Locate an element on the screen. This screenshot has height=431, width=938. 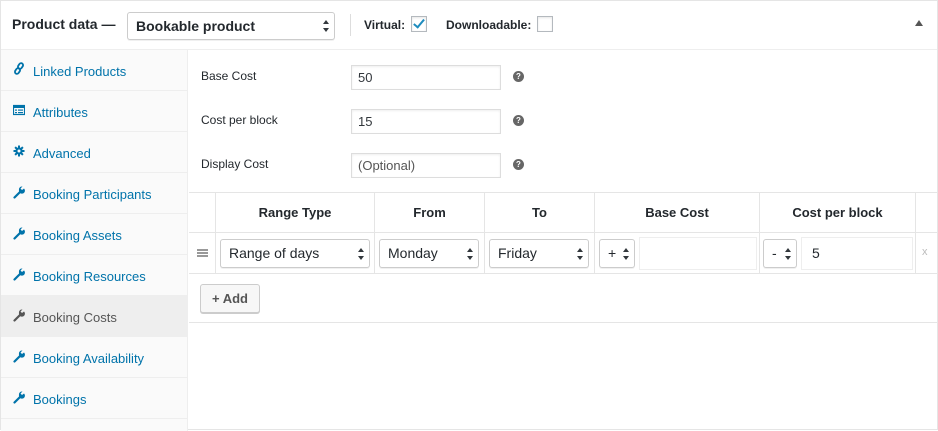
tab-linked-products: Linked Products is located at coordinates (94, 70).